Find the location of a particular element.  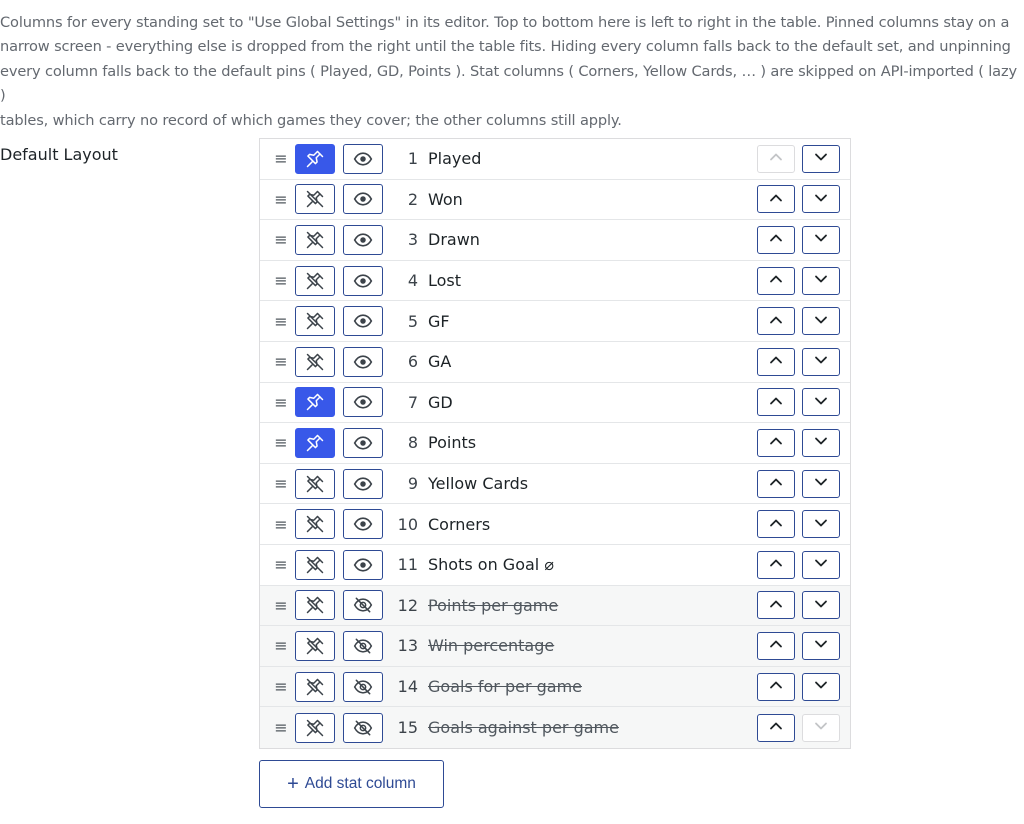

column-name: Goals against per game is located at coordinates (523, 728).